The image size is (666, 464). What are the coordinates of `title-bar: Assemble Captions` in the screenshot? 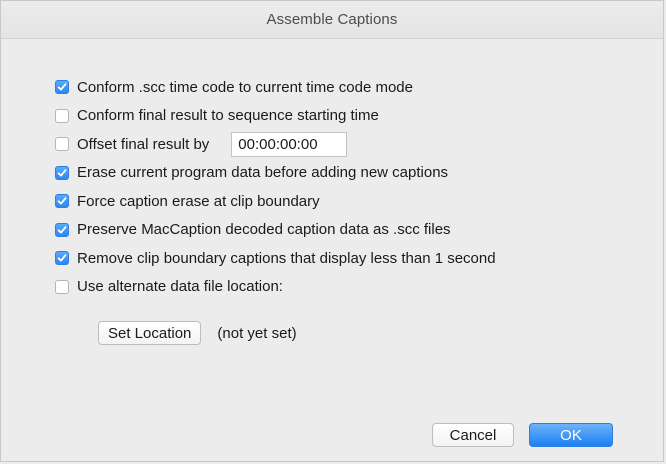 It's located at (332, 20).